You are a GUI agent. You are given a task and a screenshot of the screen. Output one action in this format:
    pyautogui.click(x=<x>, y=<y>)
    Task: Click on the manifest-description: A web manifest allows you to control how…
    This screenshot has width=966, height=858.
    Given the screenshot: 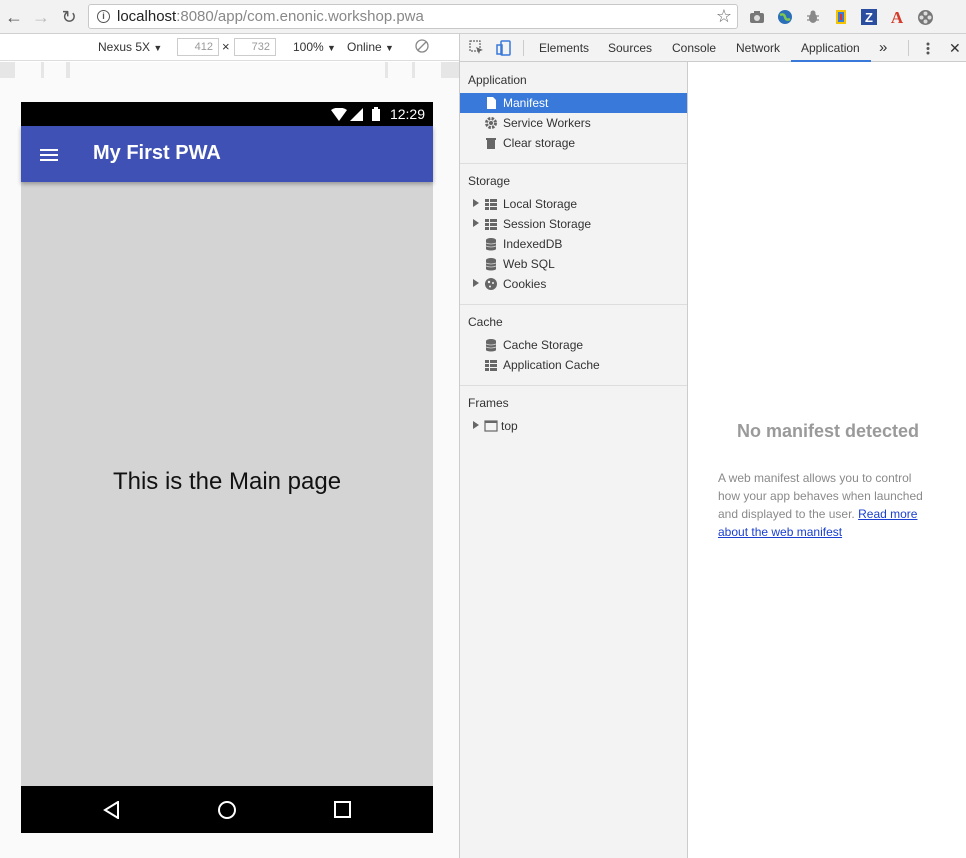 What is the action you would take?
    pyautogui.click(x=820, y=505)
    